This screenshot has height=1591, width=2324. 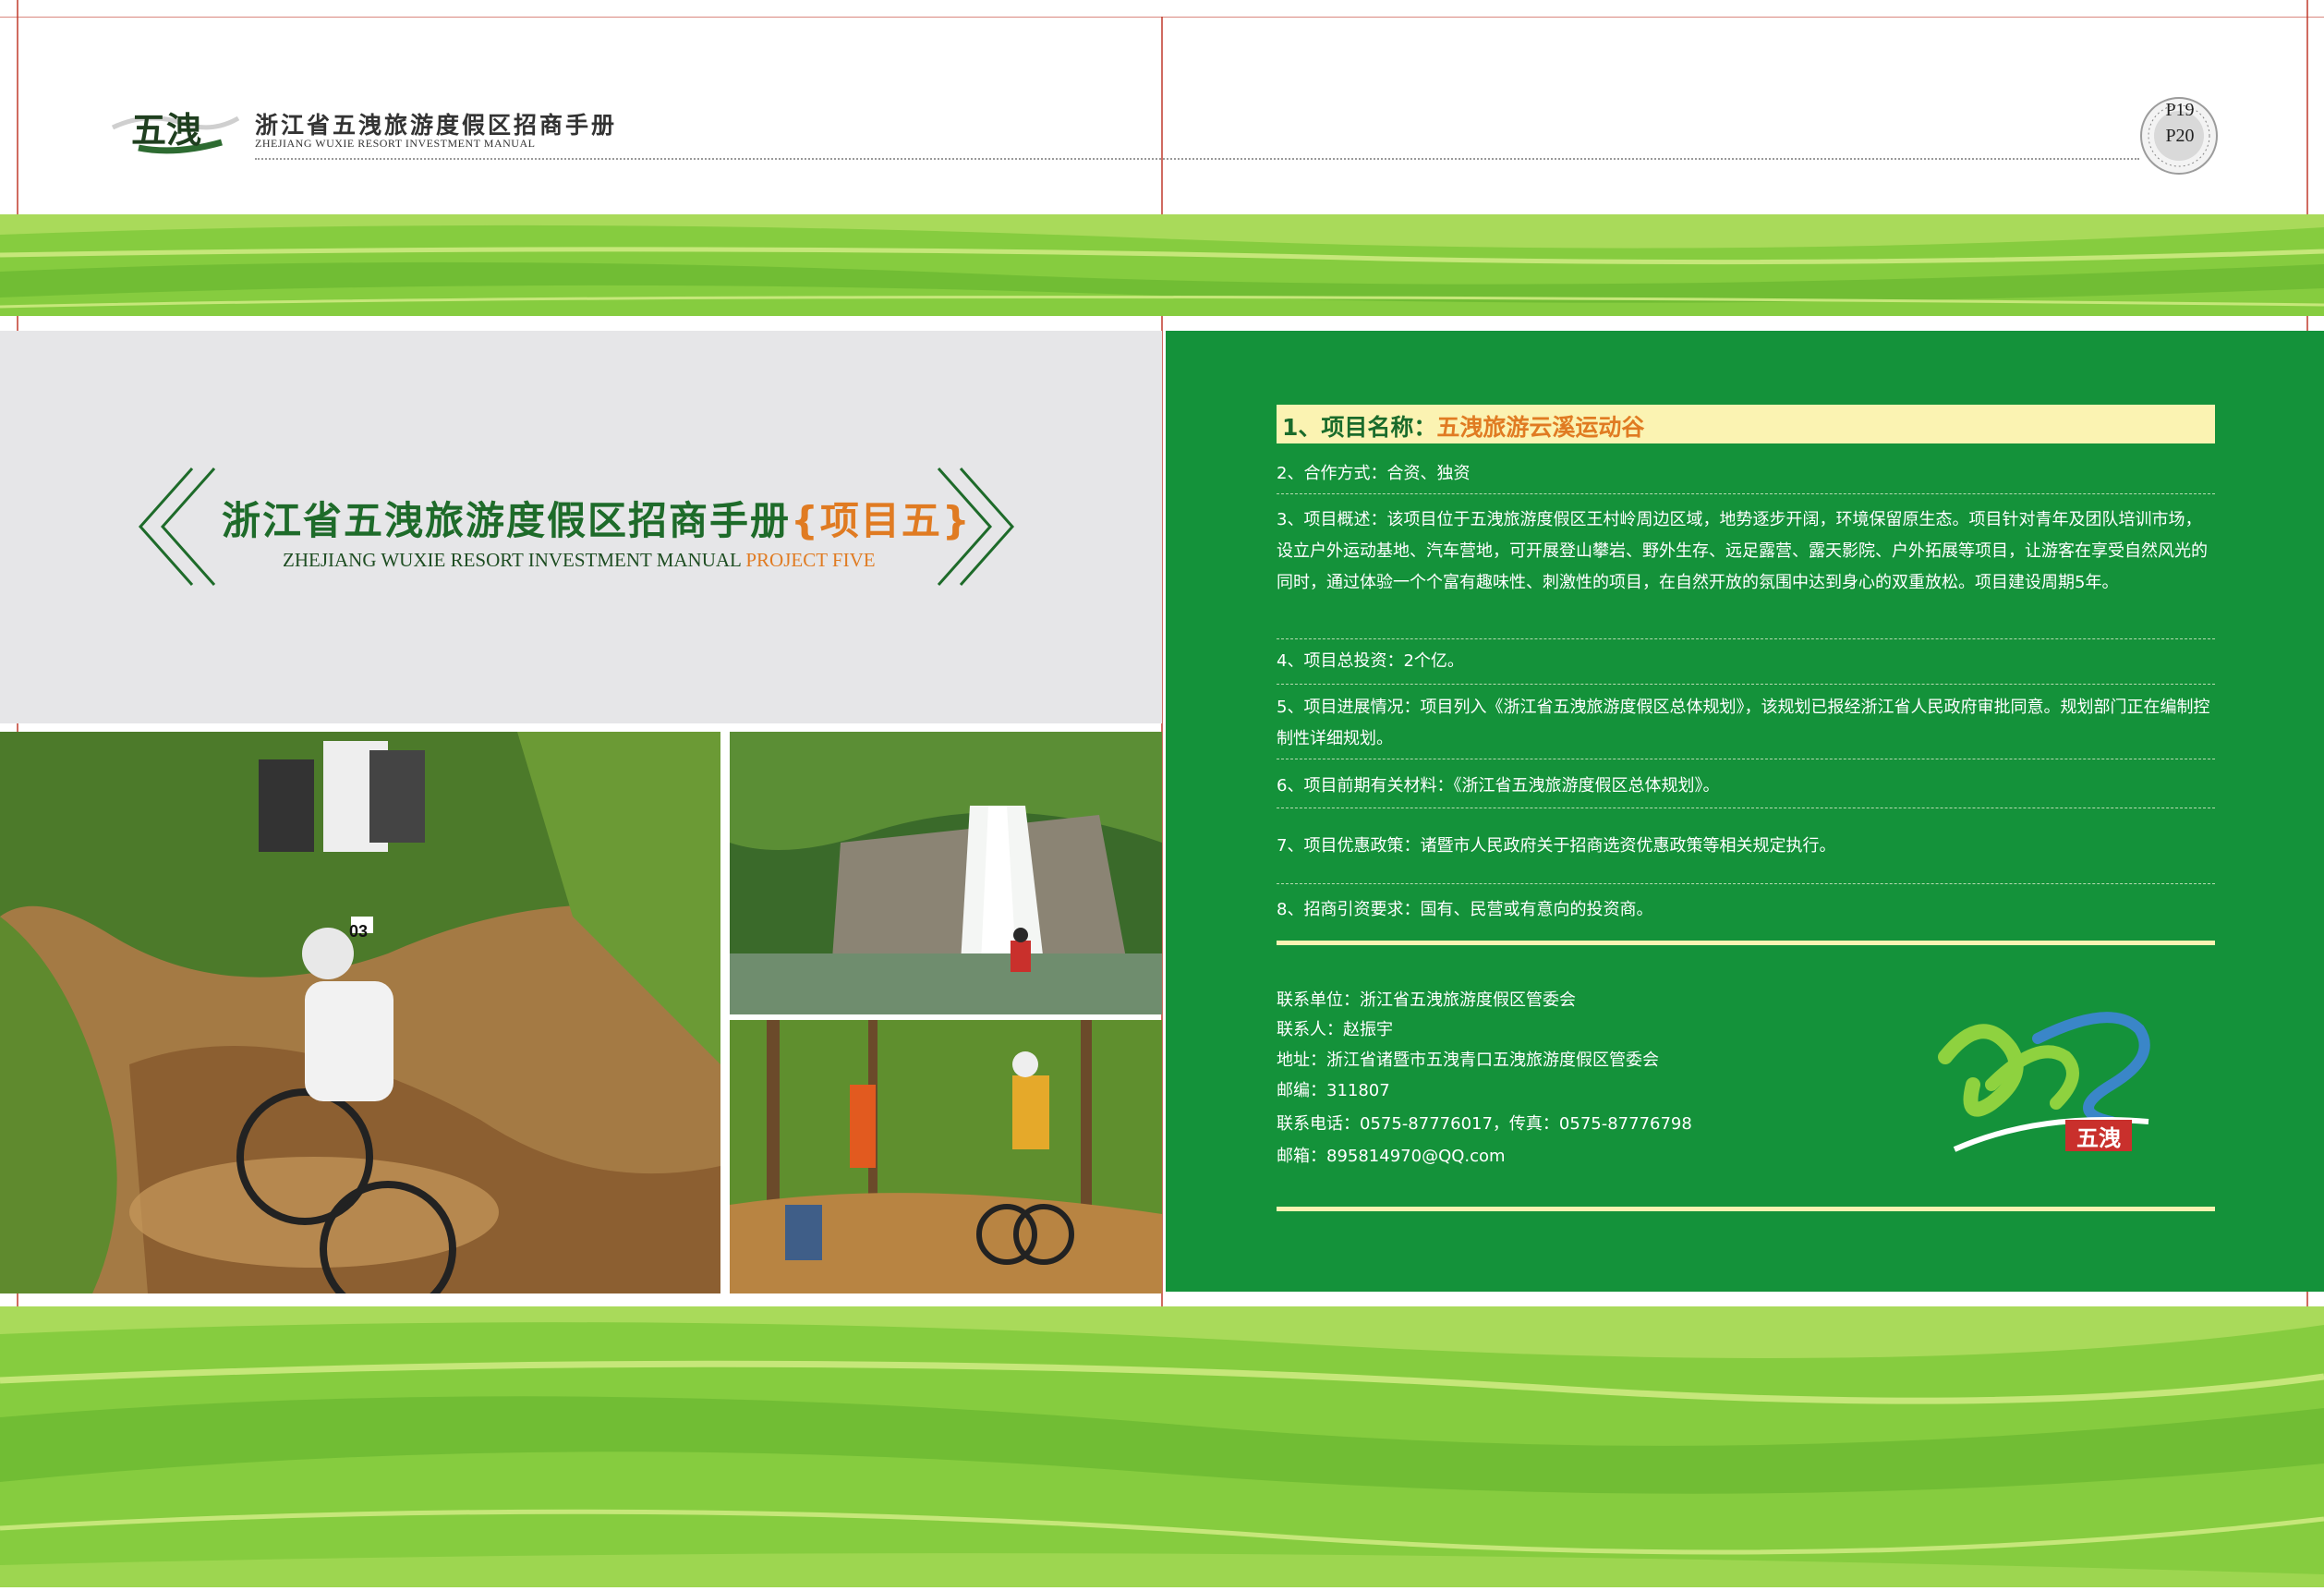 What do you see at coordinates (1468, 1060) in the screenshot?
I see `contact-address: 地址：浙江省诸暨市五洩青口五洩旅游度假区管委会` at bounding box center [1468, 1060].